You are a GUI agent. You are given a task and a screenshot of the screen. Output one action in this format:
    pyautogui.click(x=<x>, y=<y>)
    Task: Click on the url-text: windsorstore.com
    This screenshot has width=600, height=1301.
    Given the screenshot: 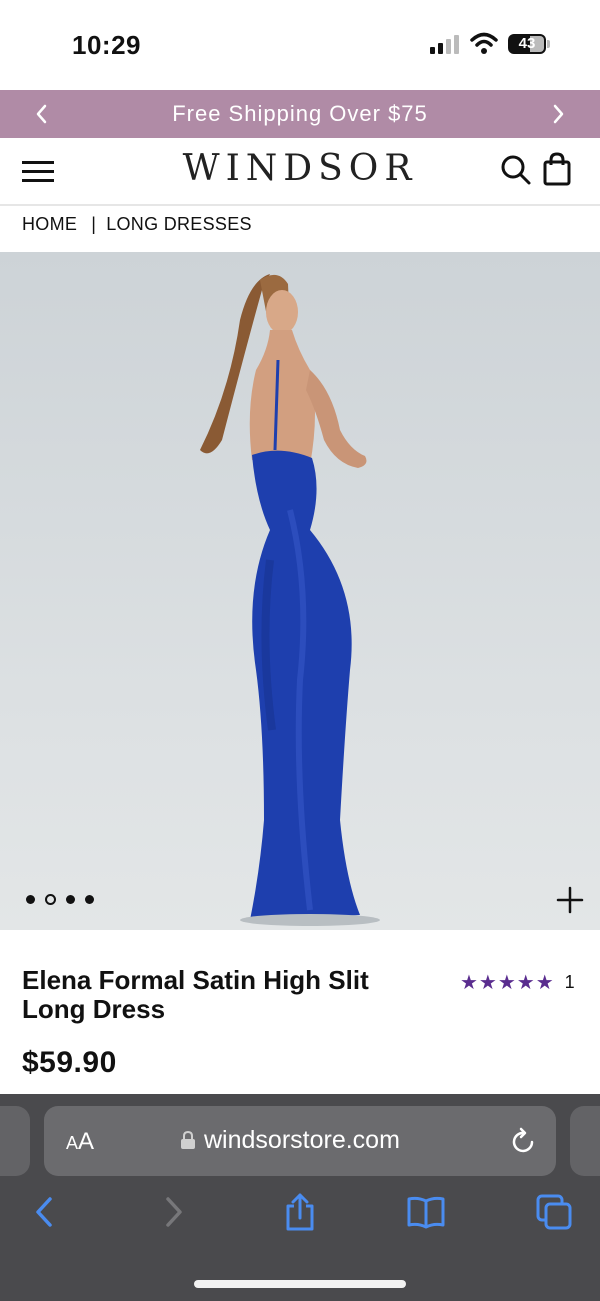 What is the action you would take?
    pyautogui.click(x=302, y=1140)
    